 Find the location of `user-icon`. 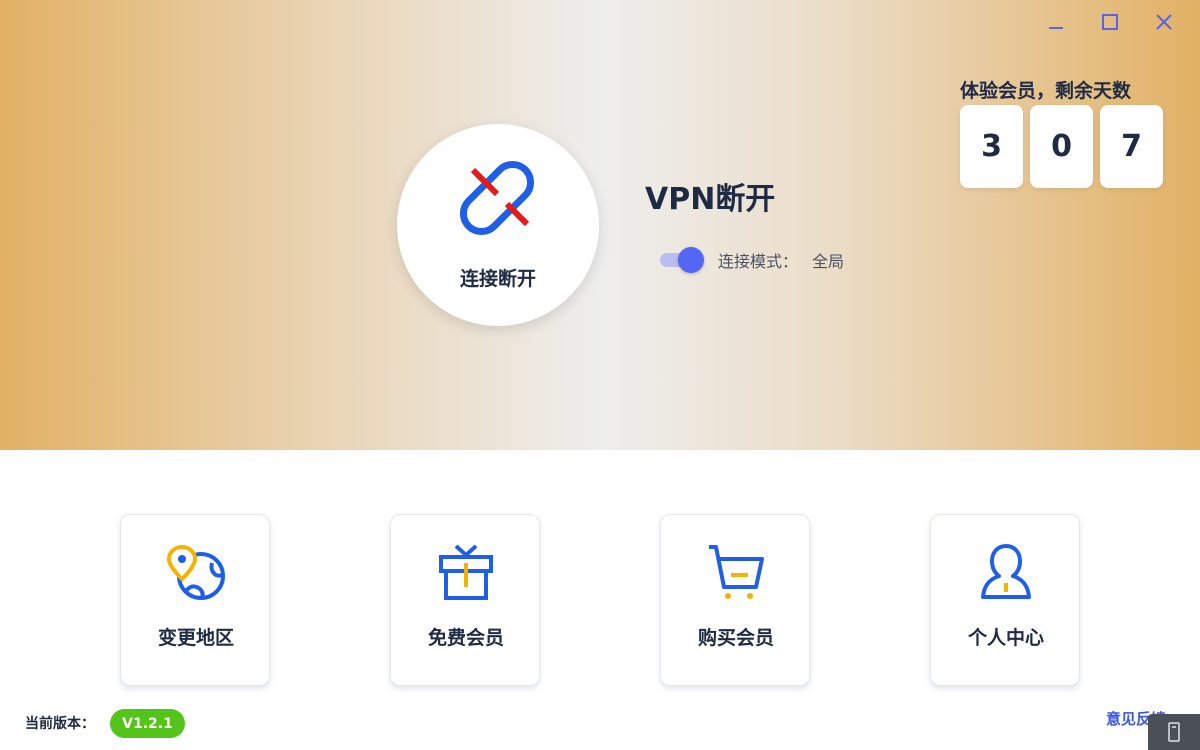

user-icon is located at coordinates (1006, 571).